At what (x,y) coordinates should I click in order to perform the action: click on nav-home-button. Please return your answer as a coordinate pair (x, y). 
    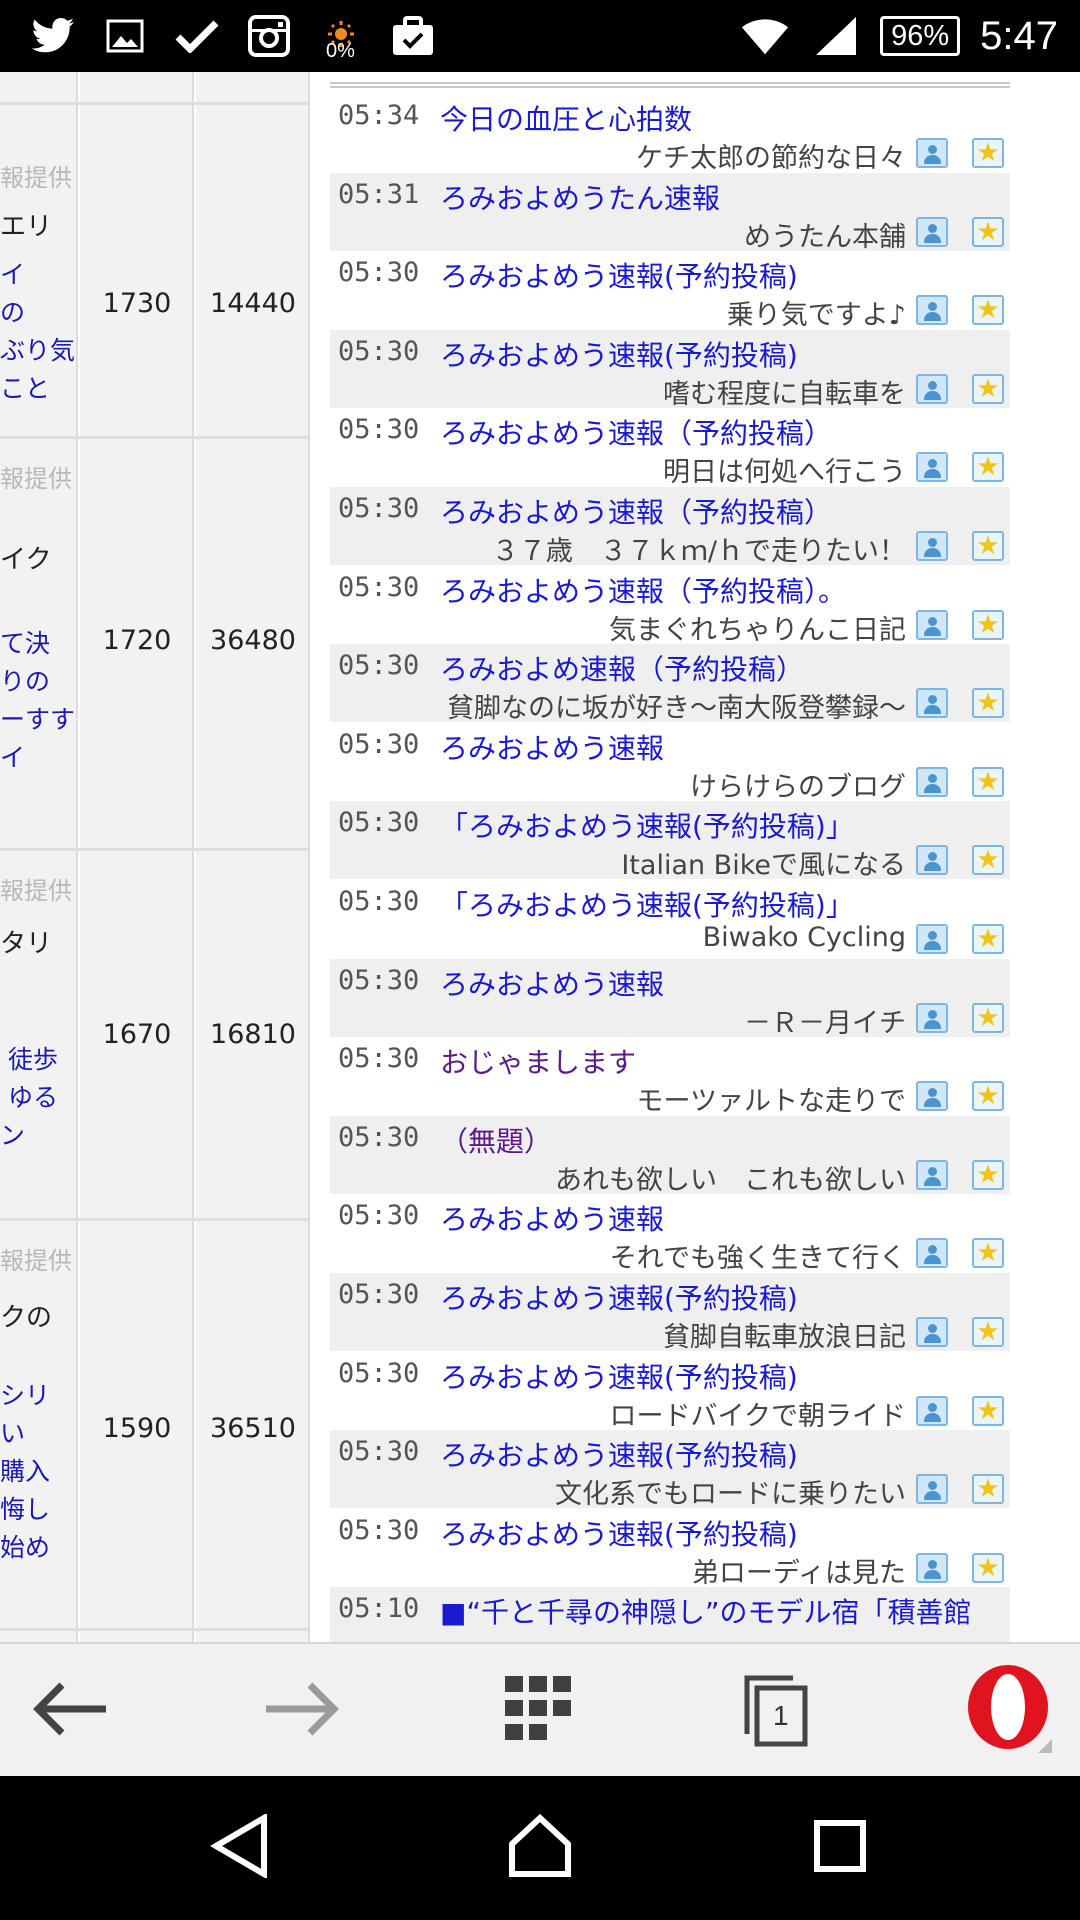
    Looking at the image, I should click on (540, 1848).